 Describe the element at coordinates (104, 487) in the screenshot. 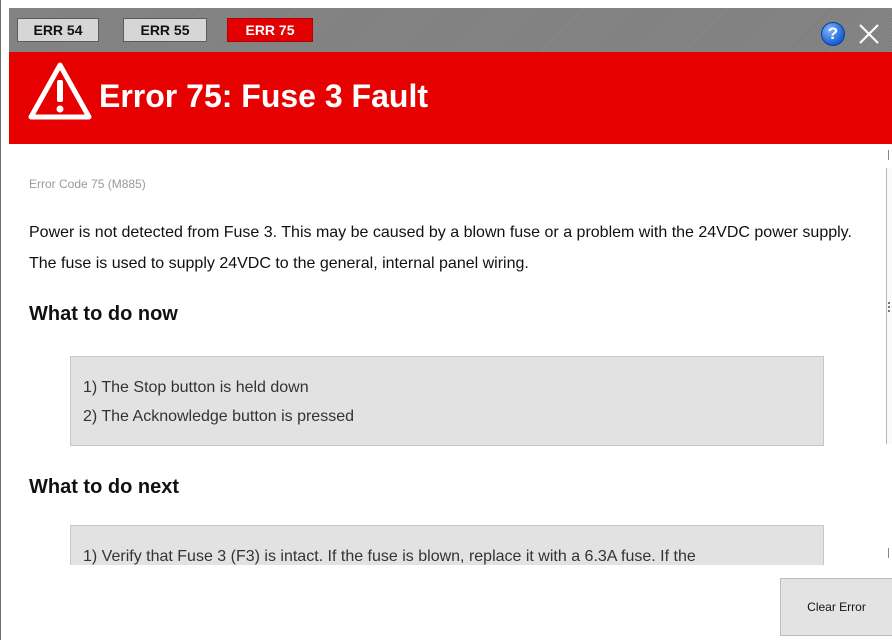

I see `what-to-do-next-heading: What to do next` at that location.